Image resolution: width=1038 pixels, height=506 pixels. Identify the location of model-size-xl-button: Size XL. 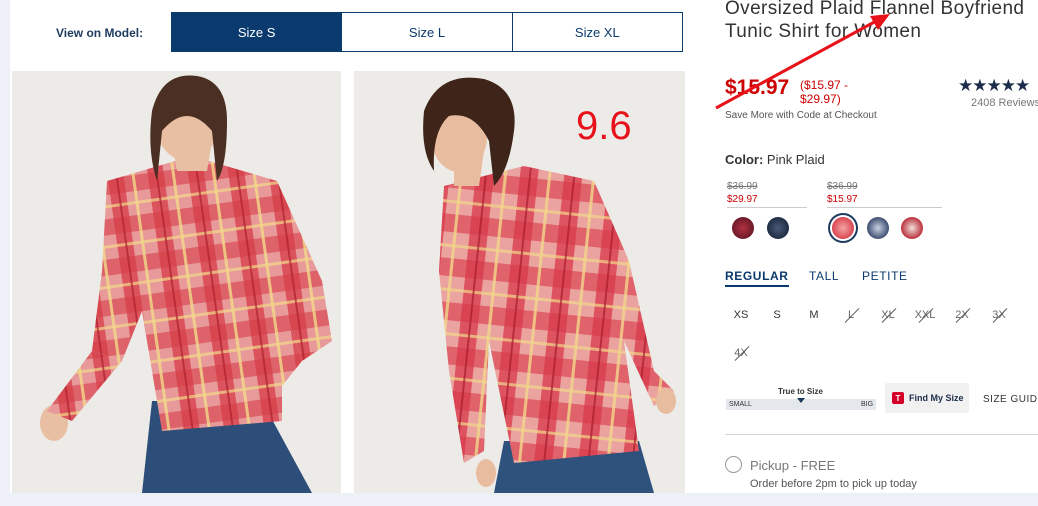
(597, 32).